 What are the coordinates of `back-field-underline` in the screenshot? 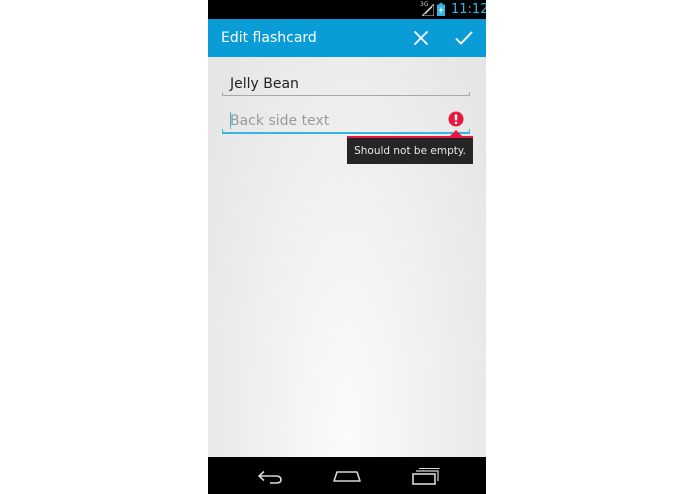 It's located at (346, 133).